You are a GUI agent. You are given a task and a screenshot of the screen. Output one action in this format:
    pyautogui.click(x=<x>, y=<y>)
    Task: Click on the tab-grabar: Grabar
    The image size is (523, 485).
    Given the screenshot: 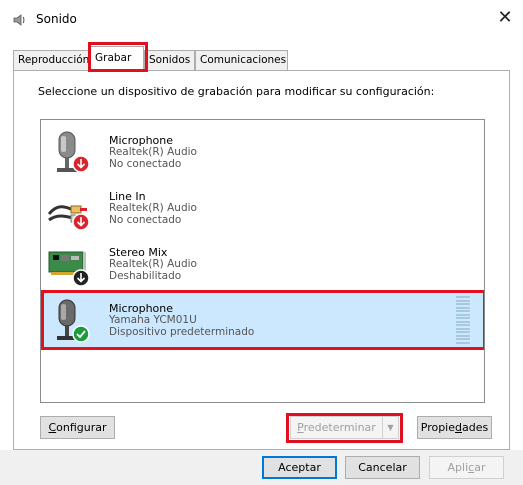 What is the action you would take?
    pyautogui.click(x=117, y=58)
    